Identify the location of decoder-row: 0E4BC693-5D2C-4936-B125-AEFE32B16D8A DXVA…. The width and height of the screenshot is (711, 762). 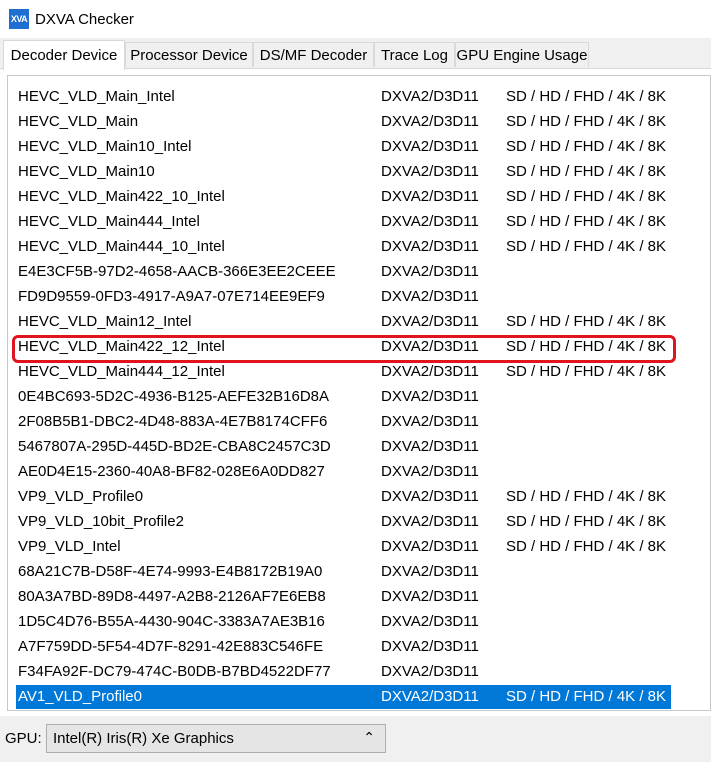
(343, 397).